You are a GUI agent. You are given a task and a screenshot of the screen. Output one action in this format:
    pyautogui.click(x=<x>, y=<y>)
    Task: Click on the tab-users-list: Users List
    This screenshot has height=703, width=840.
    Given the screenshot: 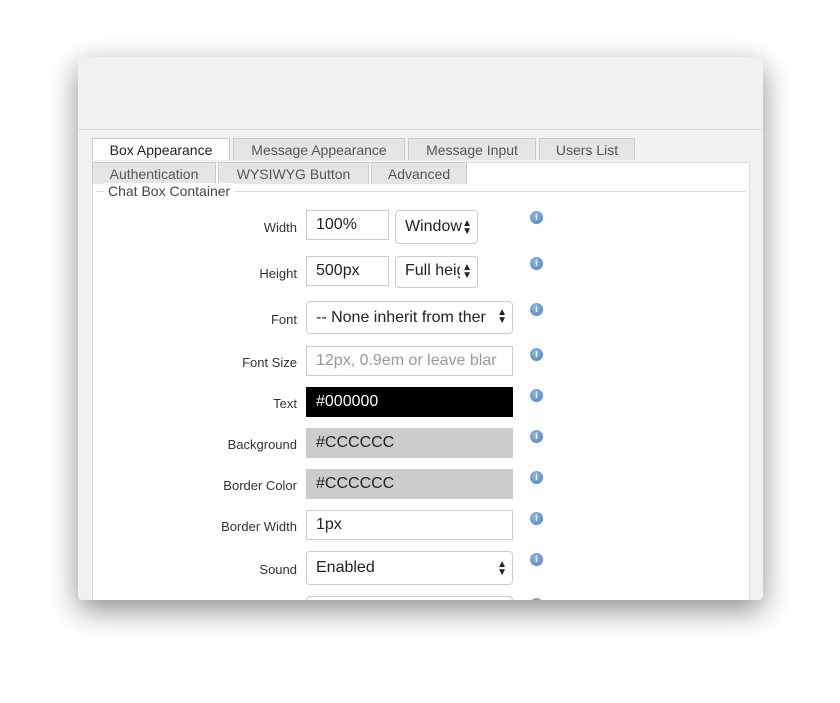 What is the action you would take?
    pyautogui.click(x=587, y=149)
    